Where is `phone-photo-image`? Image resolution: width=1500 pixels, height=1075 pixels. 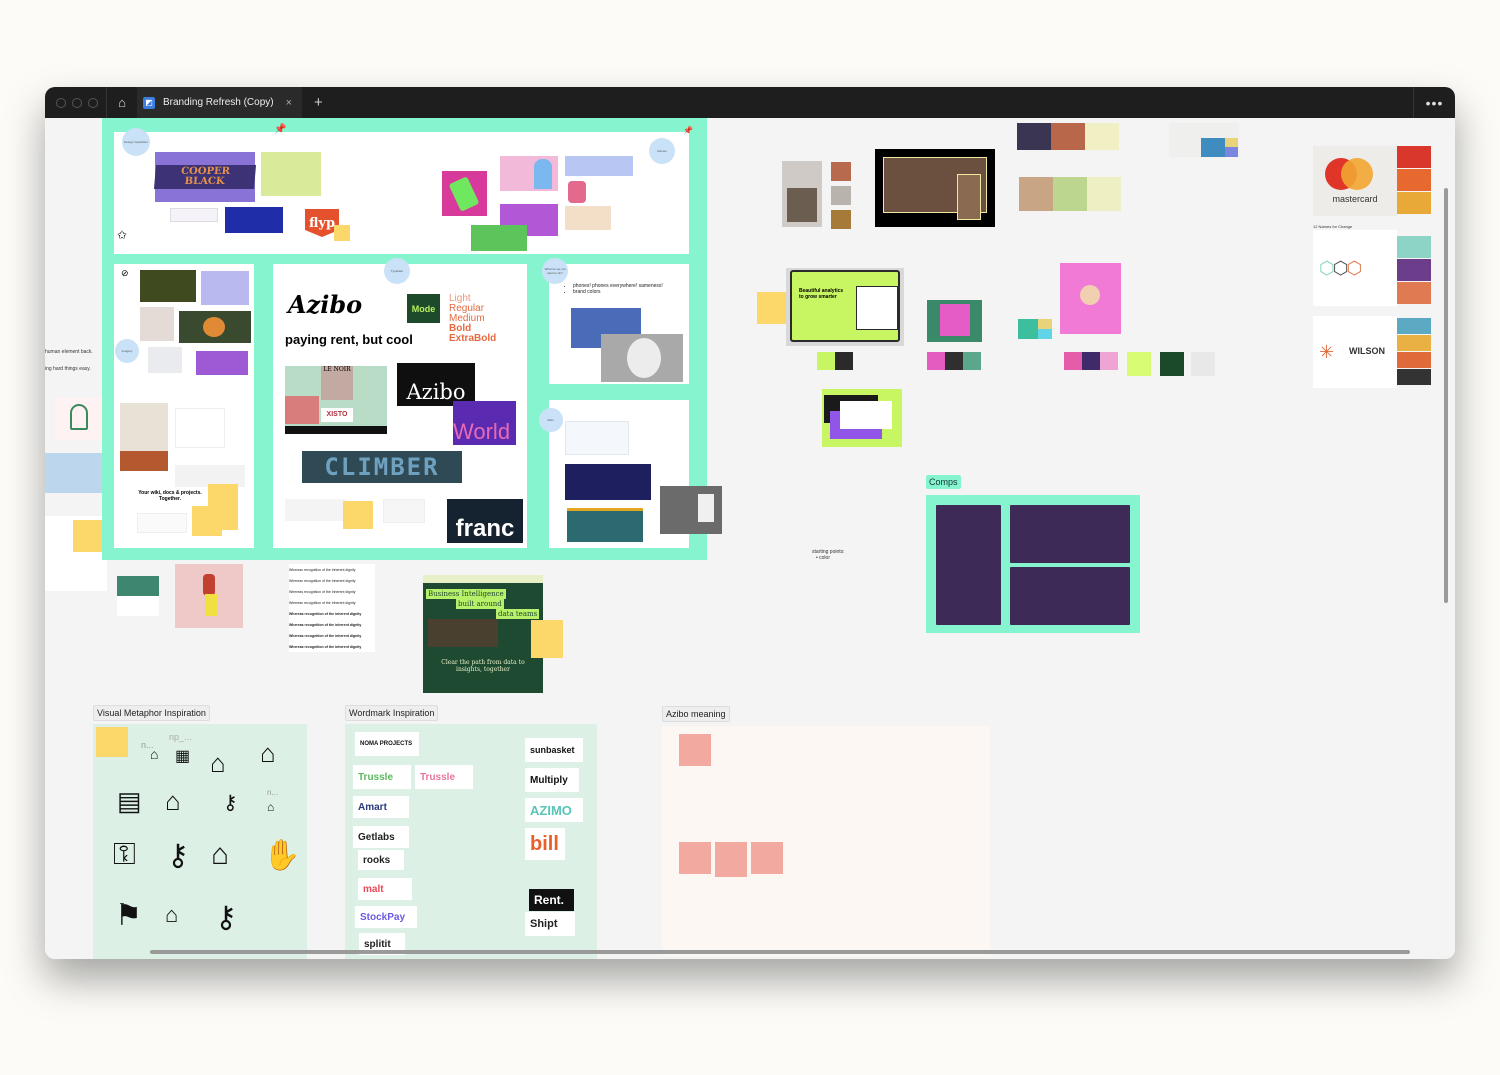 phone-photo-image is located at coordinates (577, 192).